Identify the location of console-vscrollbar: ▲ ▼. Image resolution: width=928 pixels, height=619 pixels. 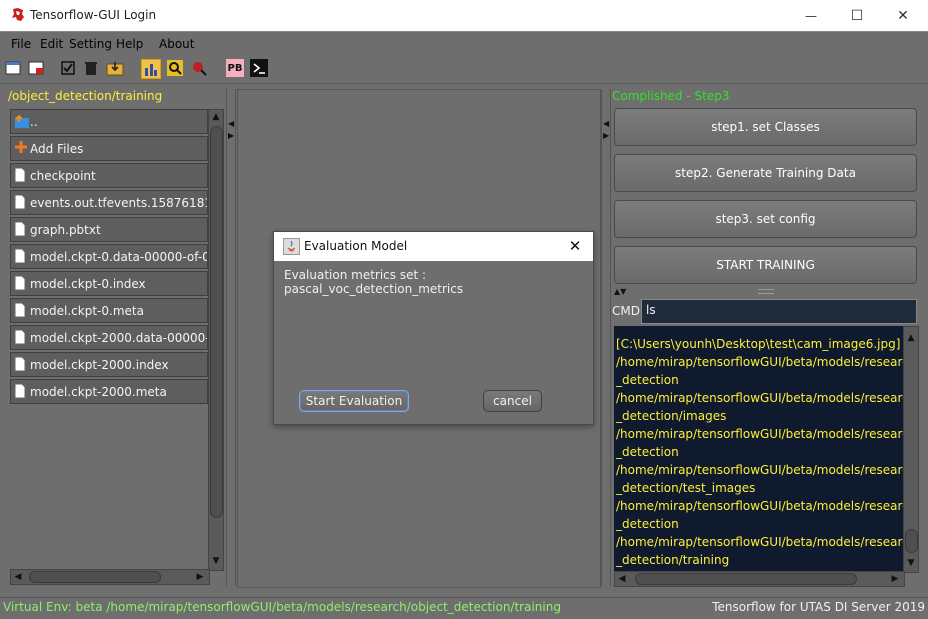
(911, 449).